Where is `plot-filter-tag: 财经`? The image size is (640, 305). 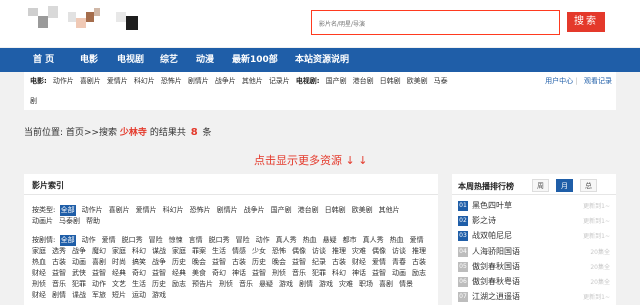 plot-filter-tag: 财经 is located at coordinates (359, 262).